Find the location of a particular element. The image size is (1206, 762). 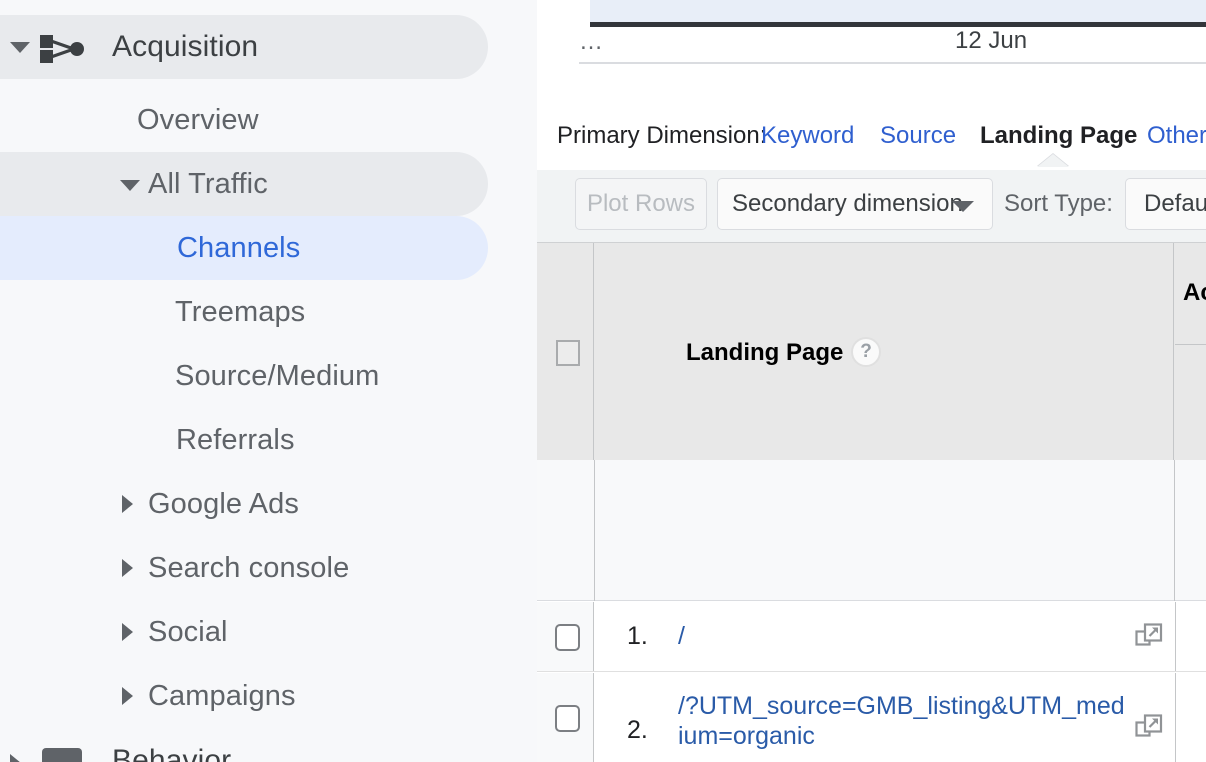

secondary-dimension-label: Secondary dimension is located at coordinates (847, 203).